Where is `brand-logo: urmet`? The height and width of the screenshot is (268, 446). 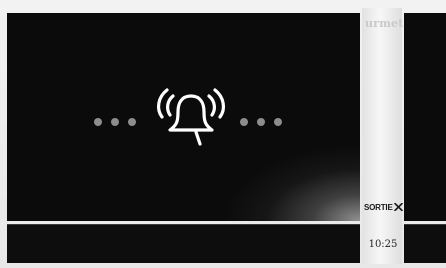 brand-logo: urmet is located at coordinates (384, 23).